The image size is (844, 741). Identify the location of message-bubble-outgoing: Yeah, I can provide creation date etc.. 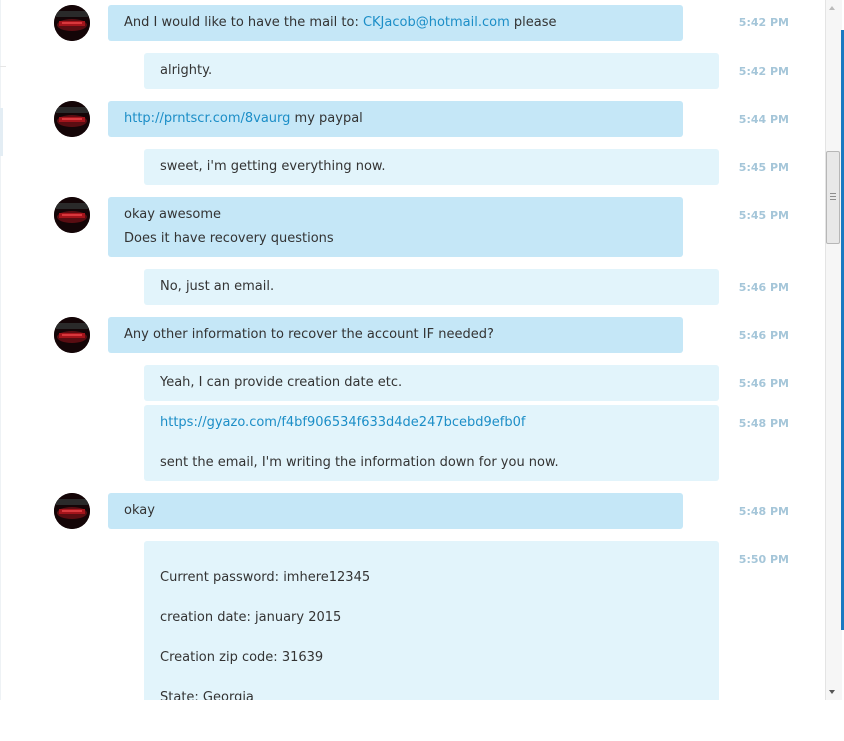
(431, 383).